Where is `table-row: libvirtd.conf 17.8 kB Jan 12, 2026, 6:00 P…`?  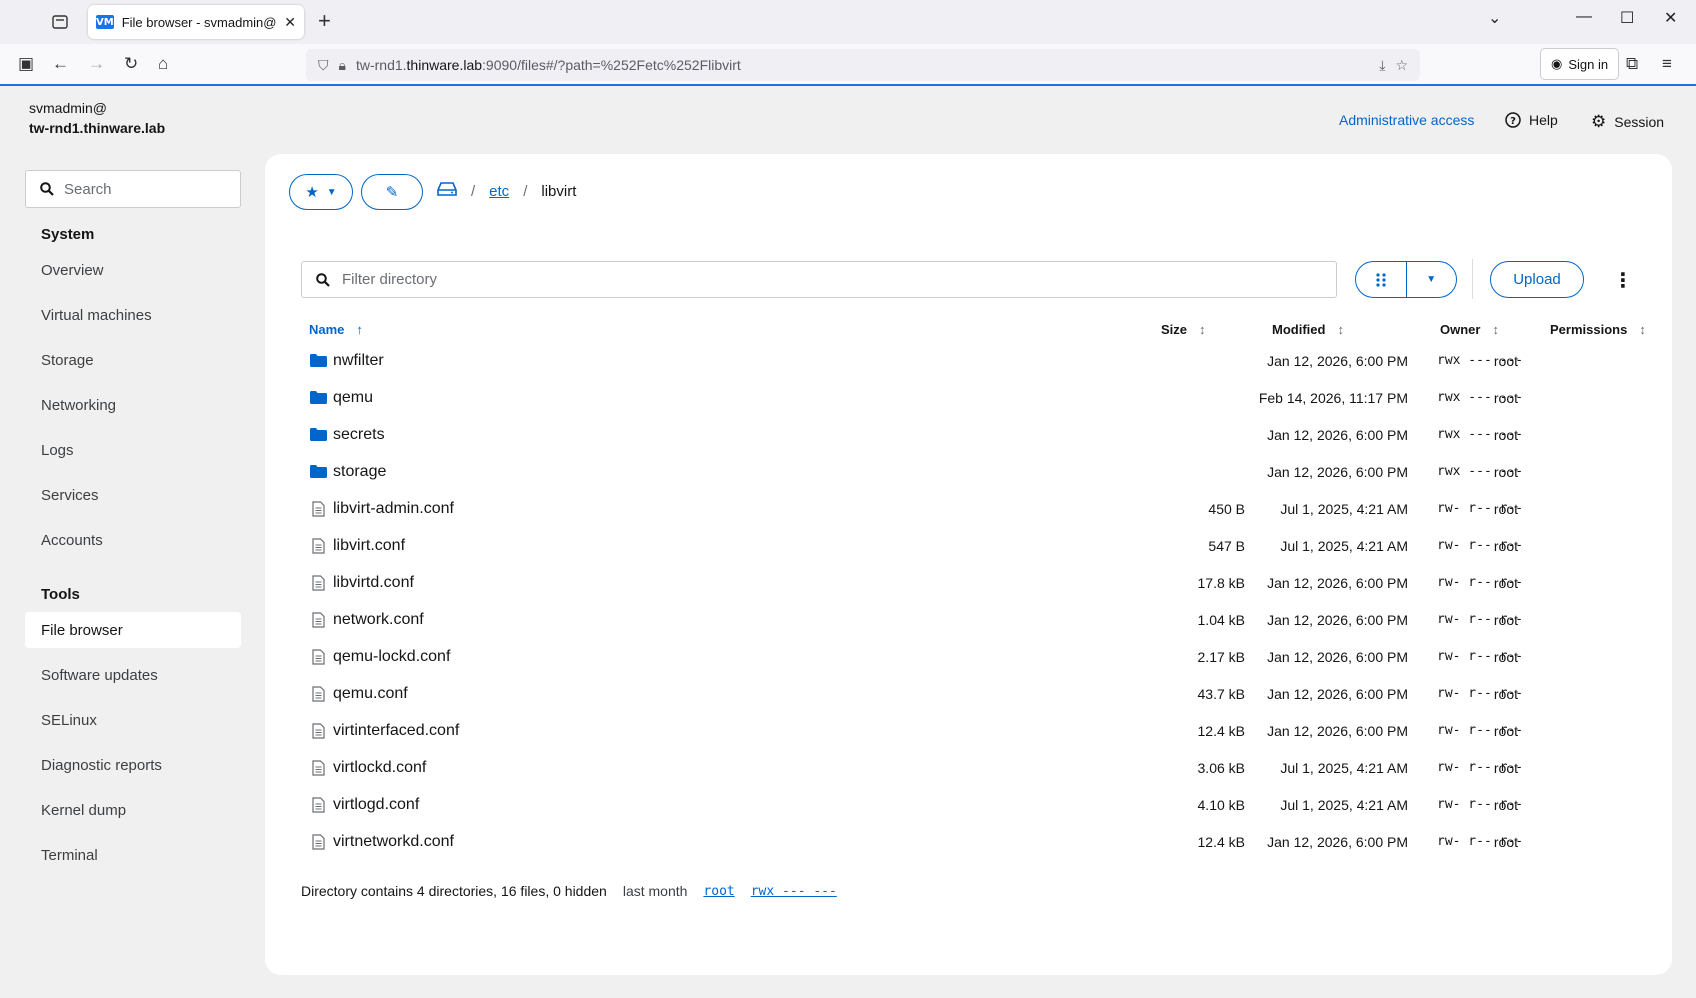 table-row: libvirtd.conf 17.8 kB Jan 12, 2026, 6:00 P… is located at coordinates (968, 582).